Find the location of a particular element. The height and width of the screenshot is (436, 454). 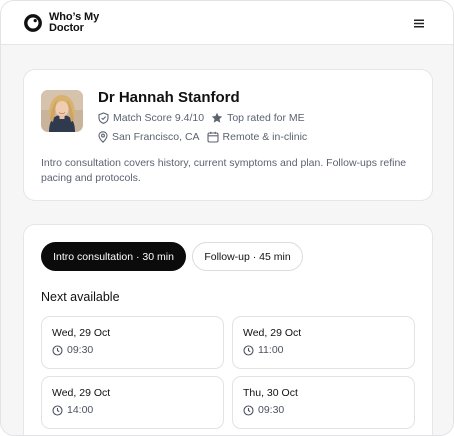

location: San Francisco, CA is located at coordinates (149, 137).